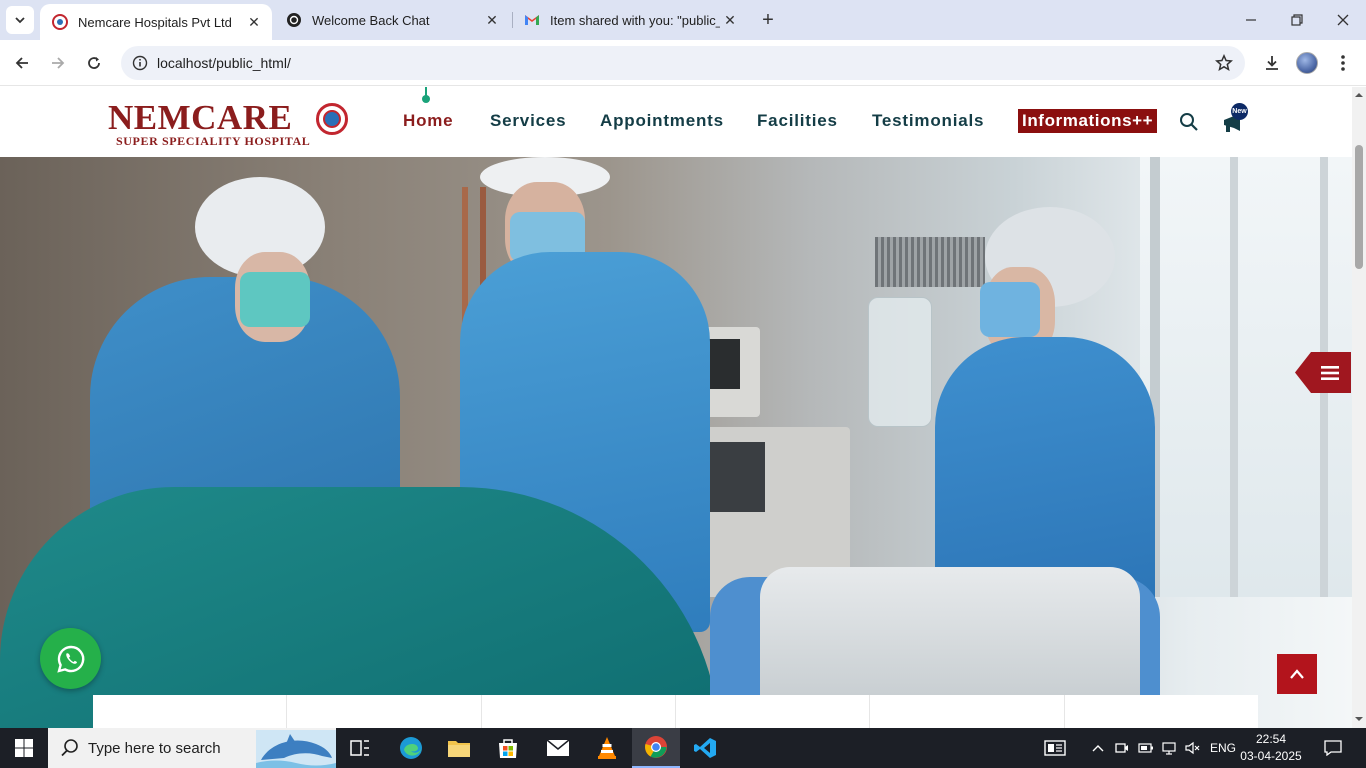 The height and width of the screenshot is (768, 1366). Describe the element at coordinates (1251, 20) in the screenshot. I see `minimize-window-icon` at that location.